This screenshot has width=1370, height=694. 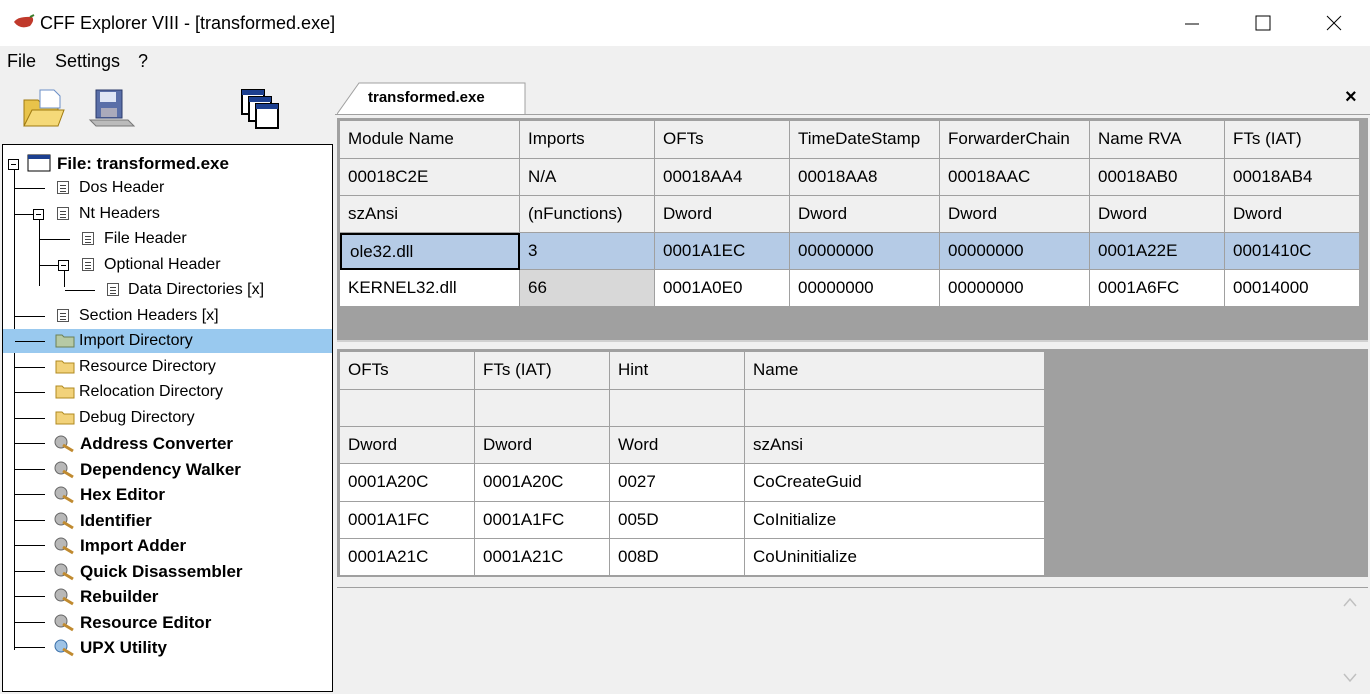 What do you see at coordinates (87, 61) in the screenshot?
I see `menu-settings: Settings` at bounding box center [87, 61].